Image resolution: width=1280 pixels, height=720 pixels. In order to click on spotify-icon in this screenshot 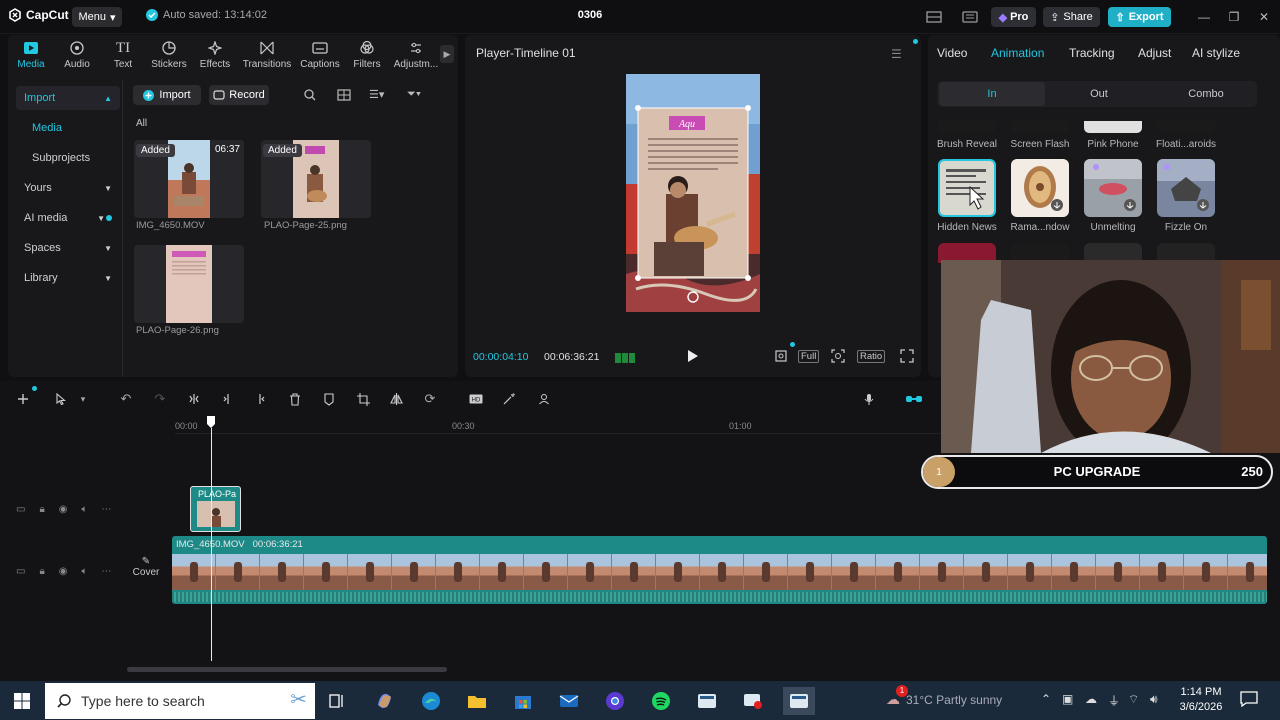, I will do `click(661, 701)`.